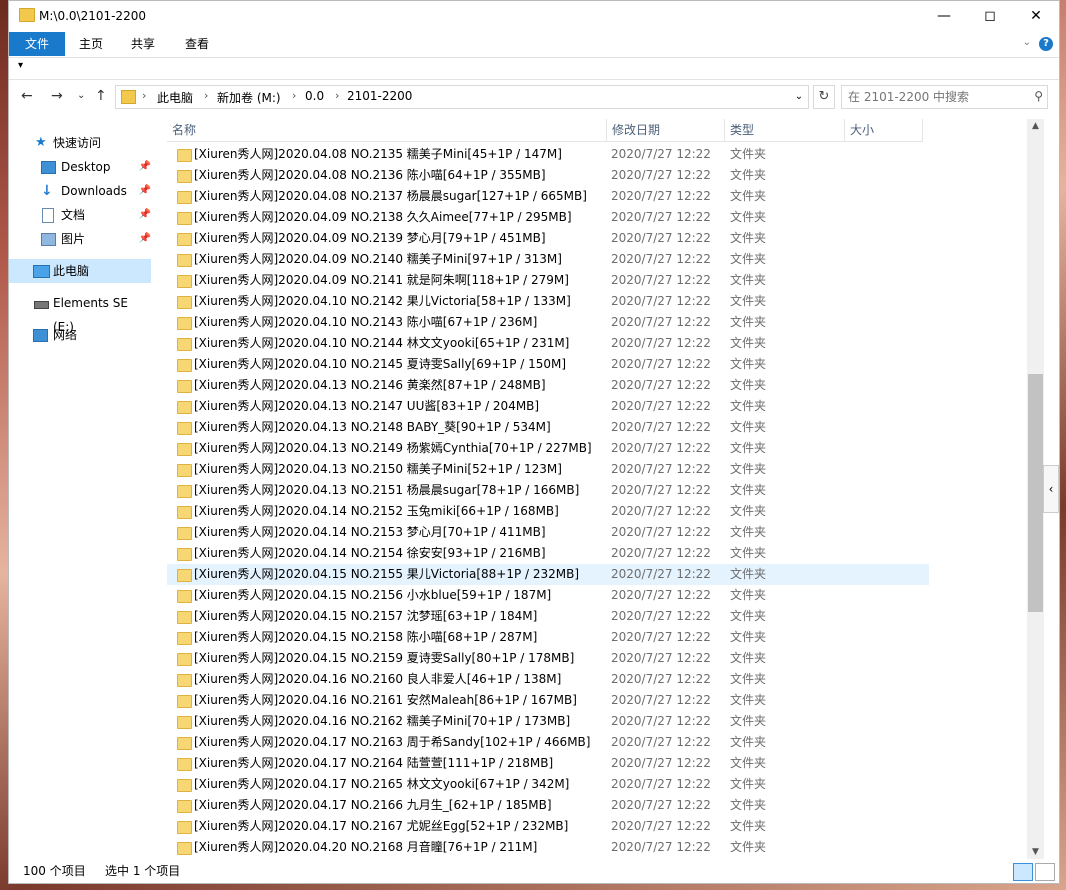 The height and width of the screenshot is (890, 1066). What do you see at coordinates (81, 95) in the screenshot?
I see `recent-locations-icon: ⌄` at bounding box center [81, 95].